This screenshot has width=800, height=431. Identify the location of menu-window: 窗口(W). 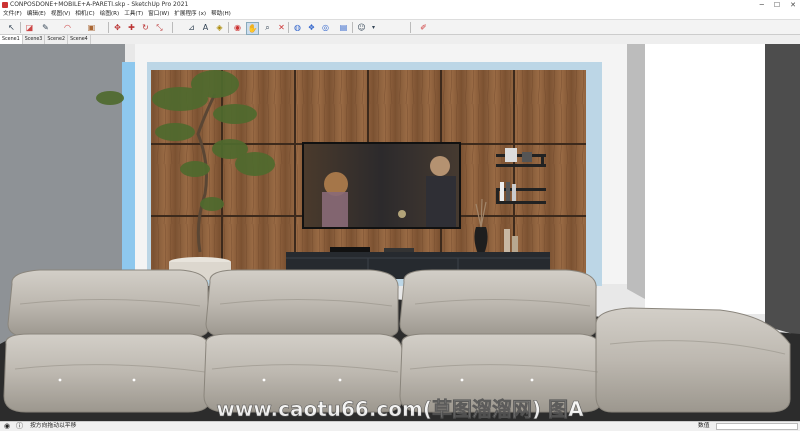
(158, 14).